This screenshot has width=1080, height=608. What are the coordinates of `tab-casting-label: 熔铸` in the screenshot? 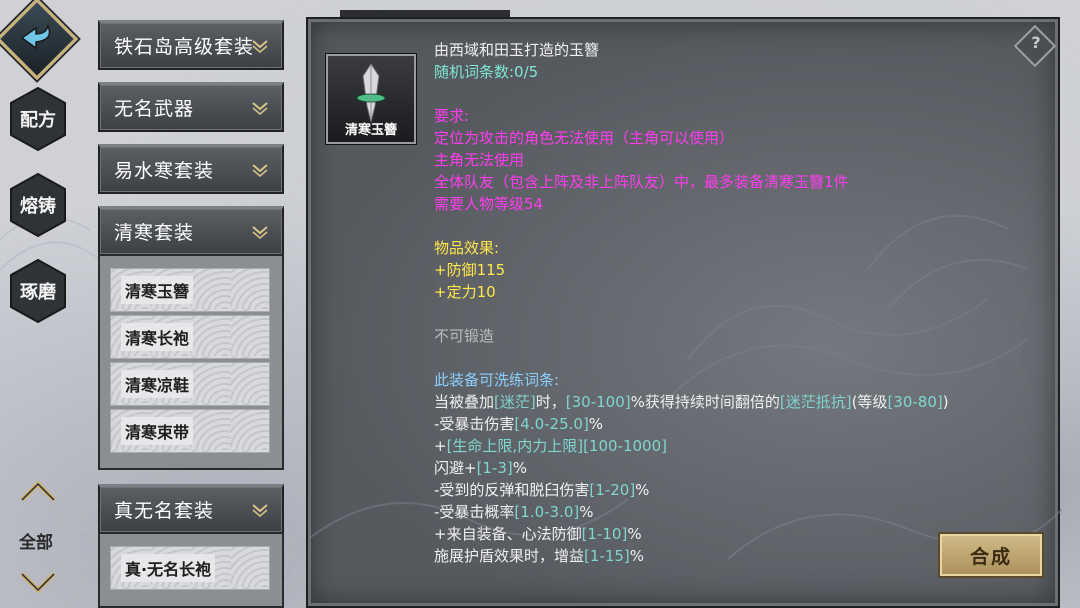 It's located at (38, 206).